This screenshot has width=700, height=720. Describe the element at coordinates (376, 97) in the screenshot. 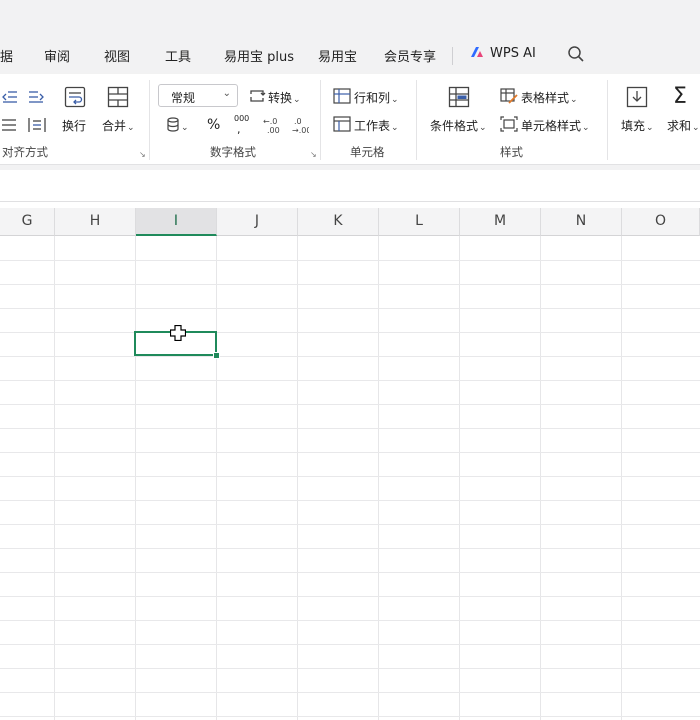

I see `rows-columns-button: 行和列⌄` at that location.